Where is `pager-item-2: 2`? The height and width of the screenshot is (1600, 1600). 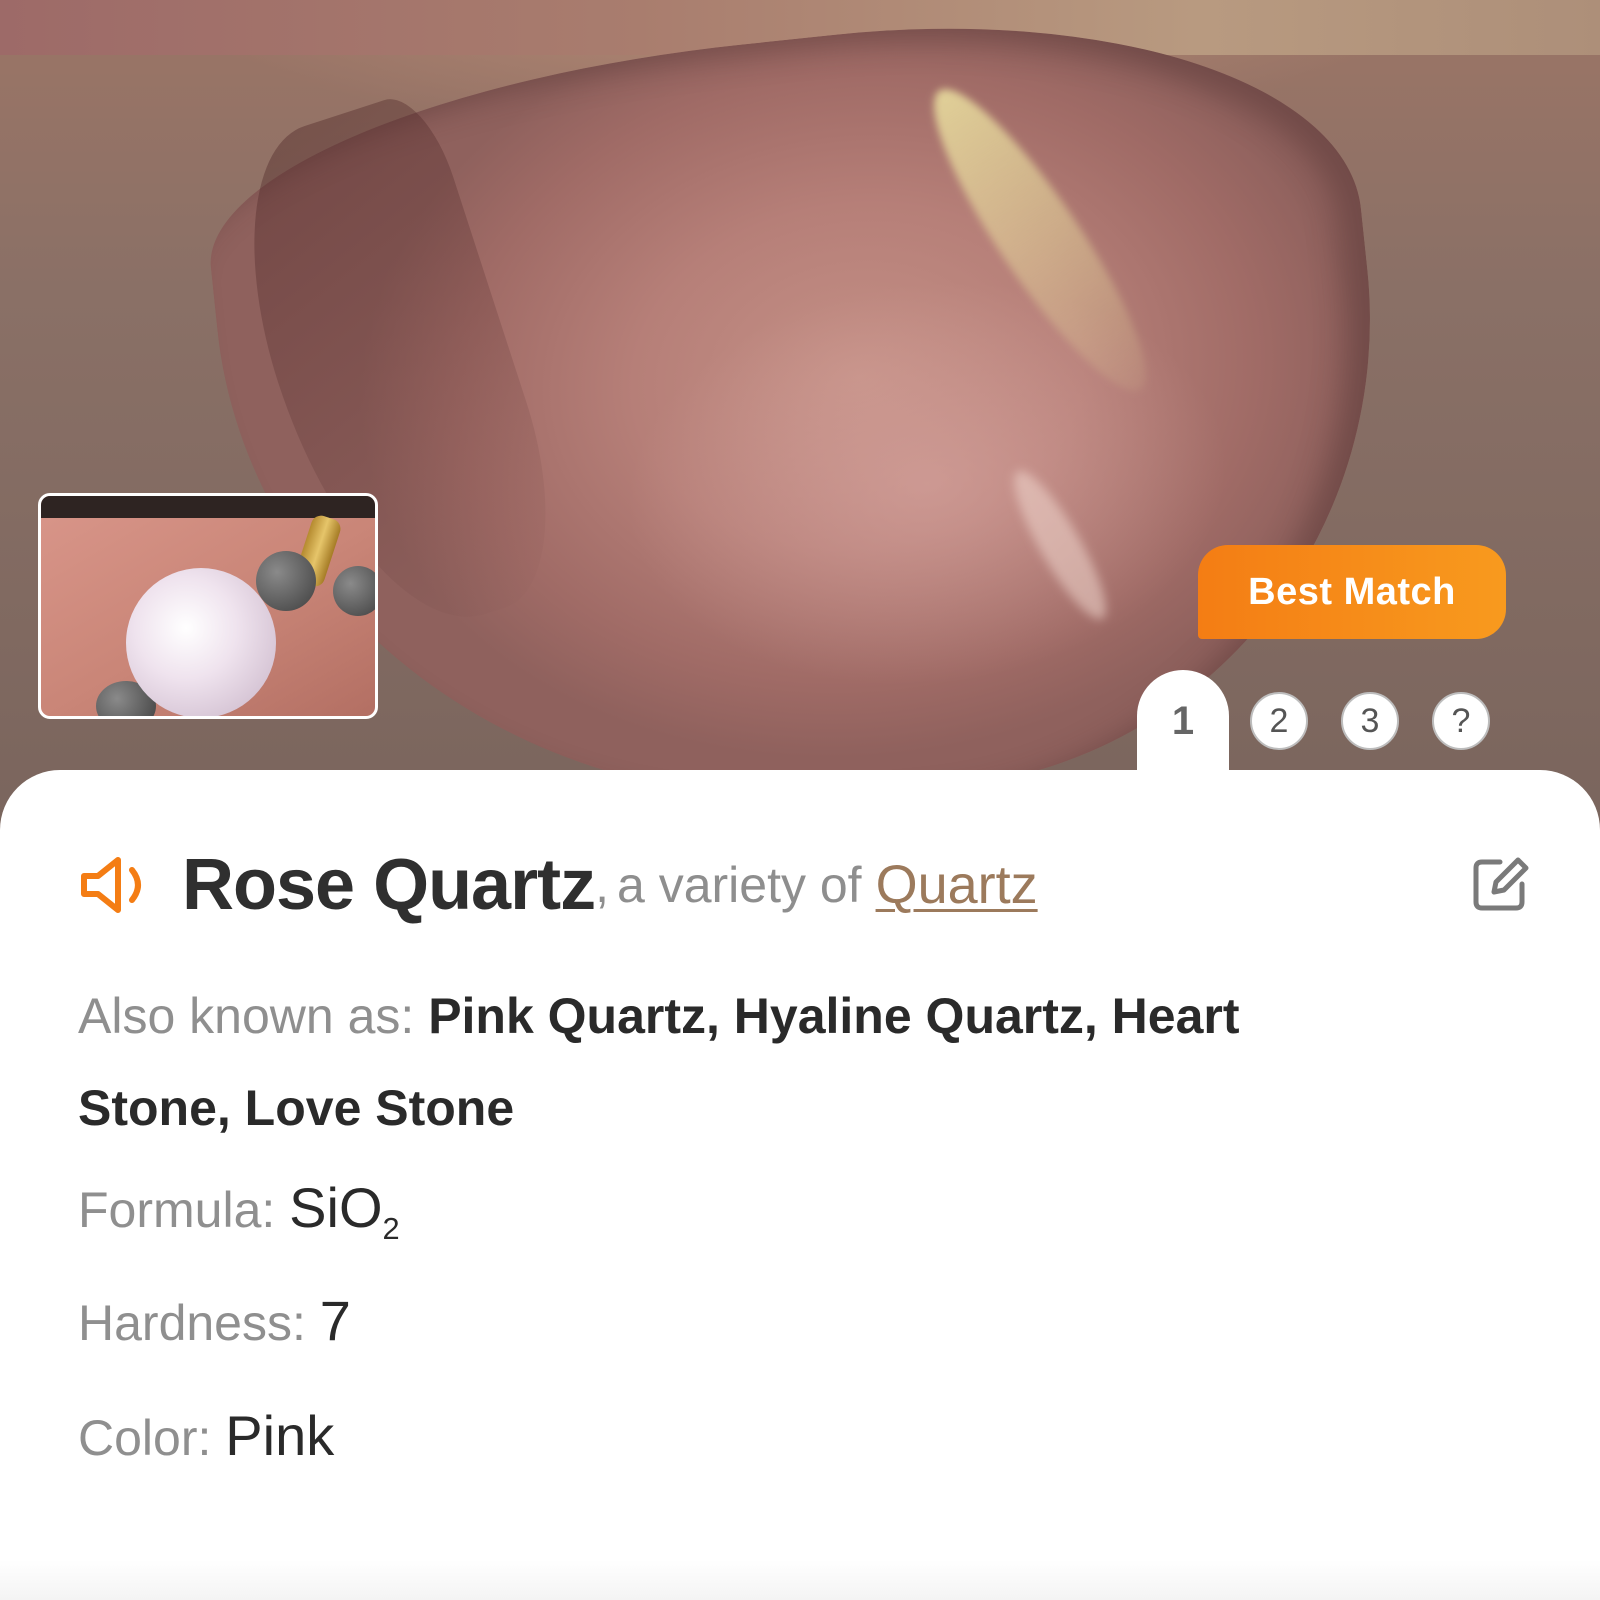
pager-item-2: 2 is located at coordinates (1279, 721).